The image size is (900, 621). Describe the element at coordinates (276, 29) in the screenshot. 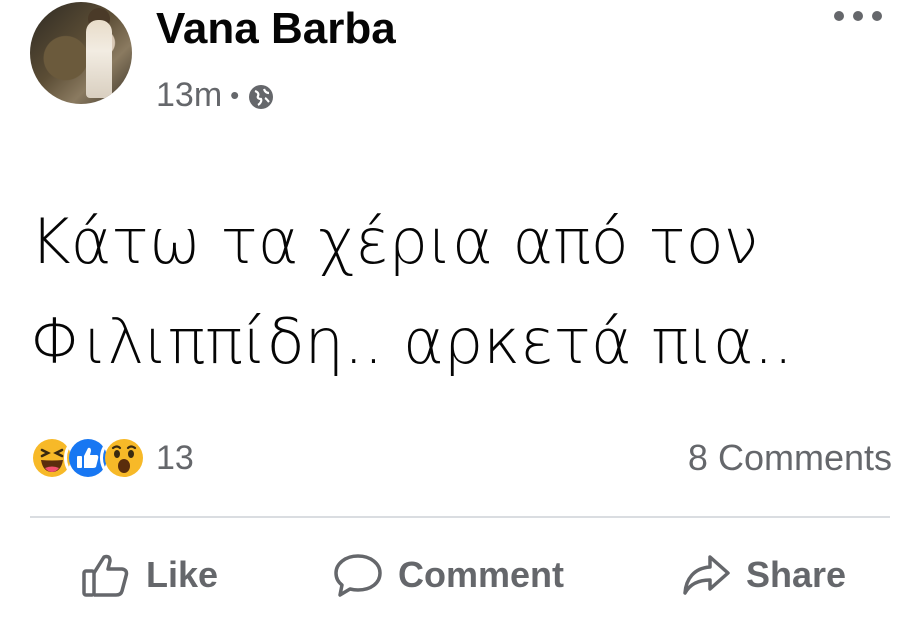

I see `author-name: Vana Barba` at that location.